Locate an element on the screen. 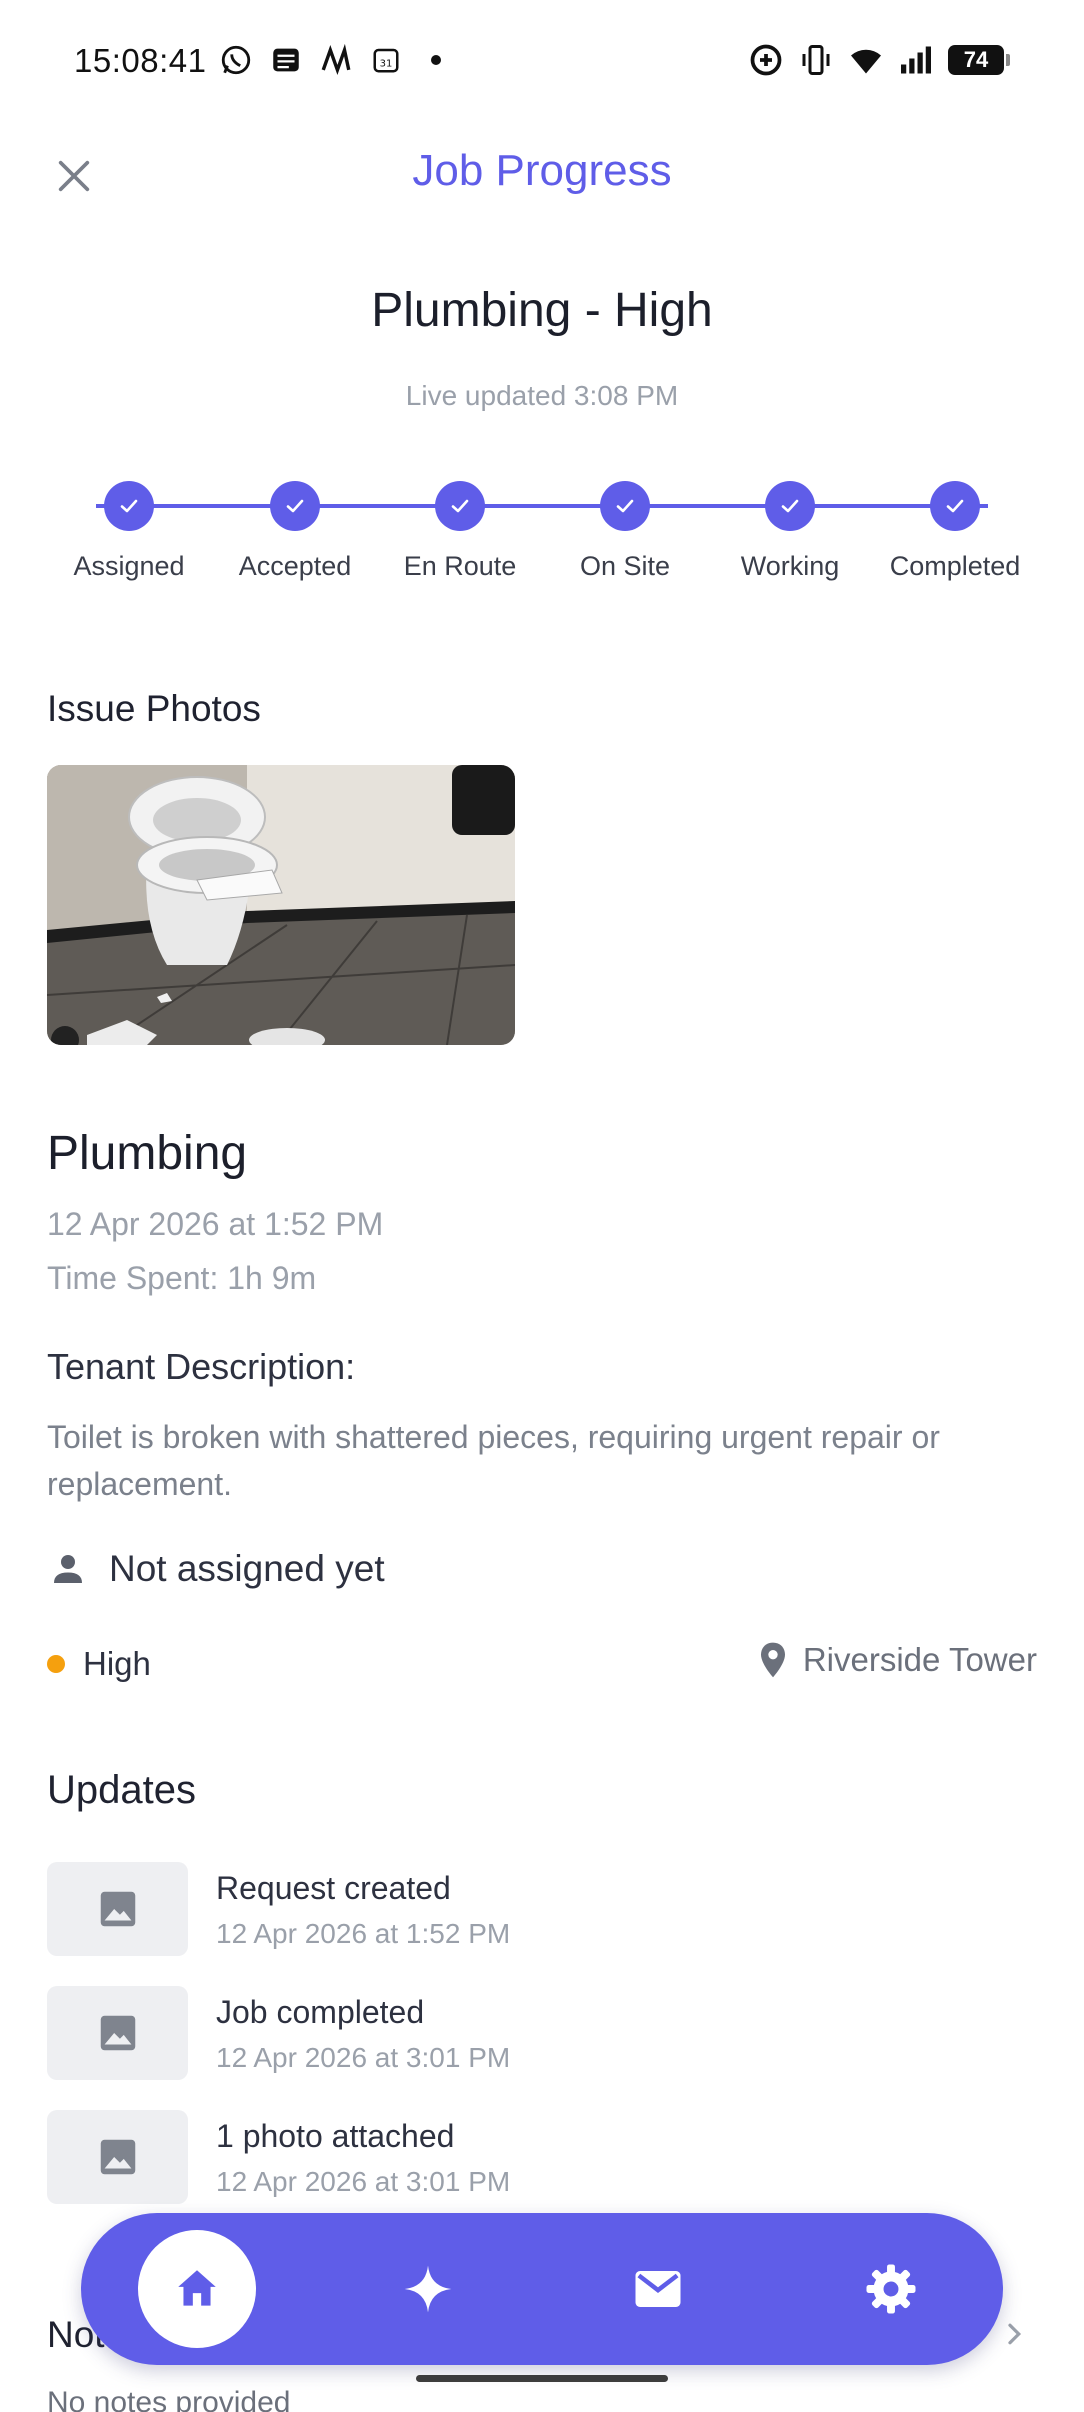 This screenshot has height=2412, width=1084. step-label: Working is located at coordinates (790, 566).